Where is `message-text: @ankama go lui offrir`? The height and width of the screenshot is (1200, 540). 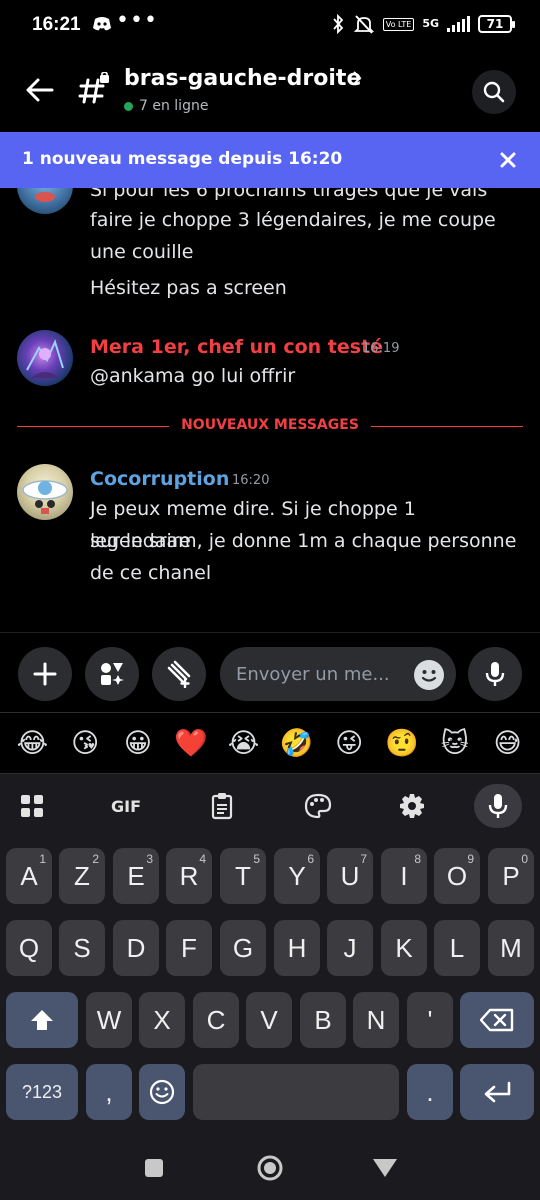 message-text: @ankama go lui offrir is located at coordinates (193, 376).